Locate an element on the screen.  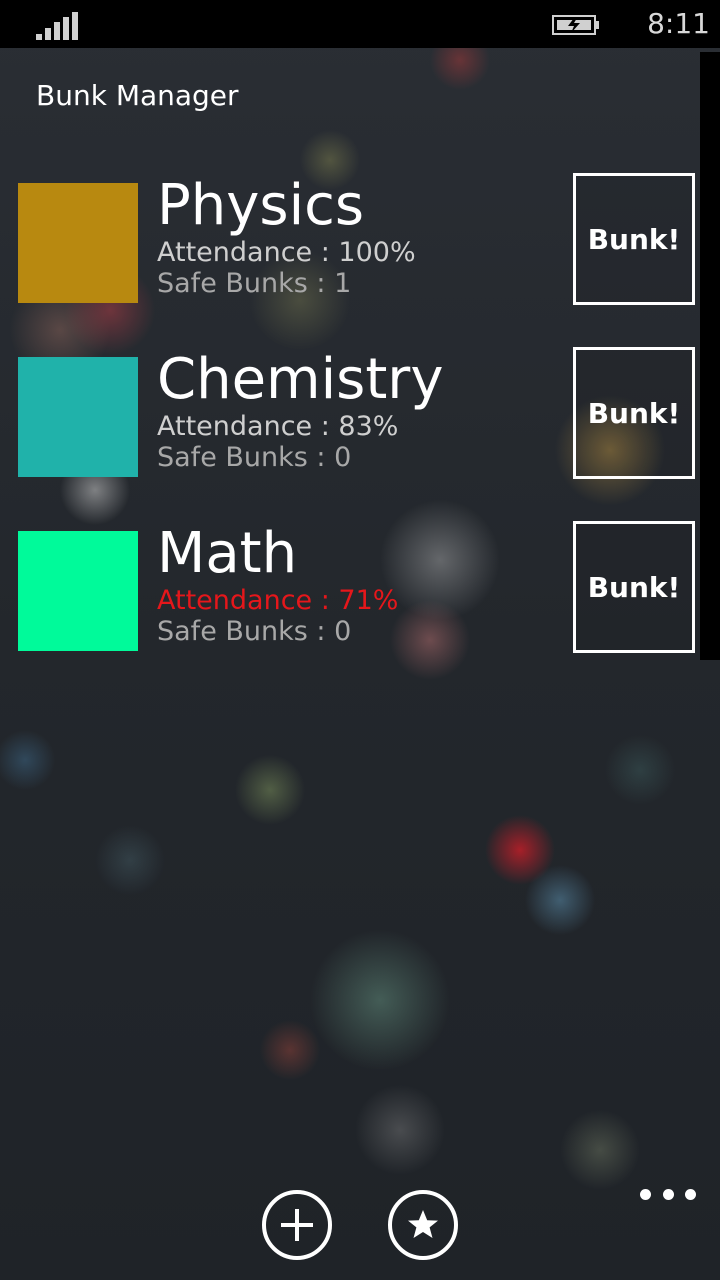
add-button is located at coordinates (297, 1225).